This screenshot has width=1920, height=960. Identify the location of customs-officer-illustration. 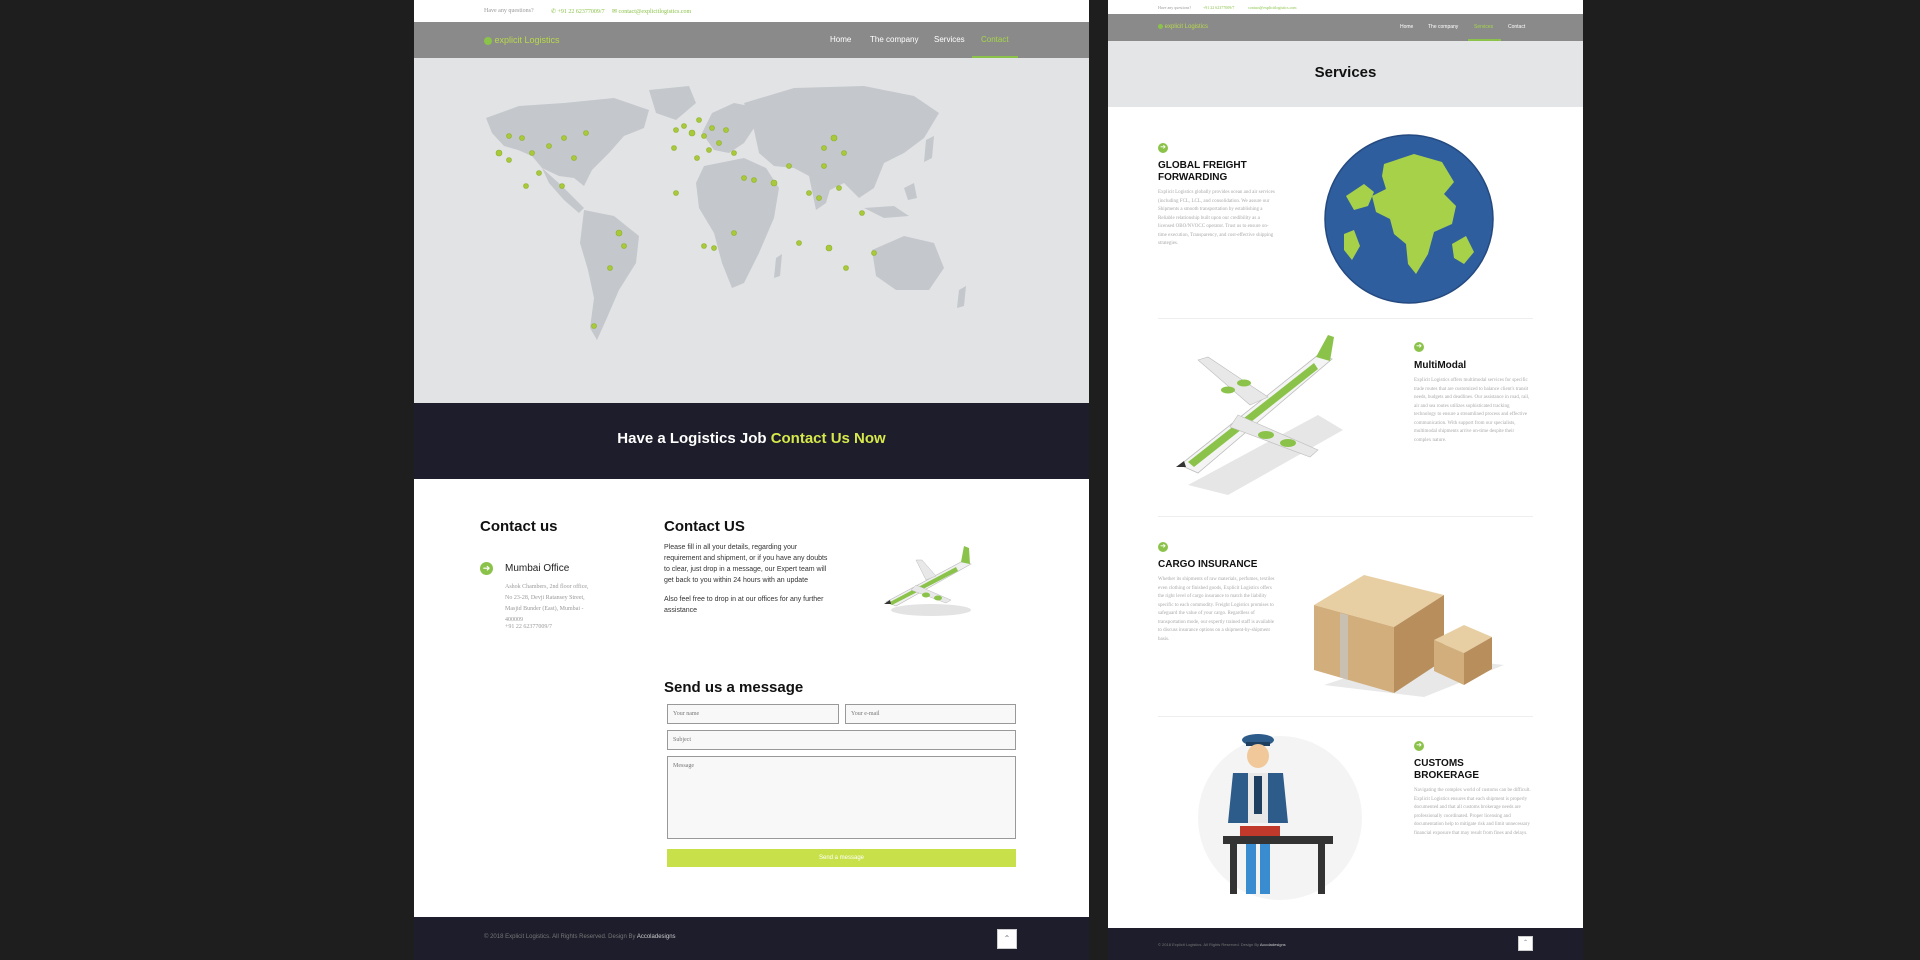
(1280, 817).